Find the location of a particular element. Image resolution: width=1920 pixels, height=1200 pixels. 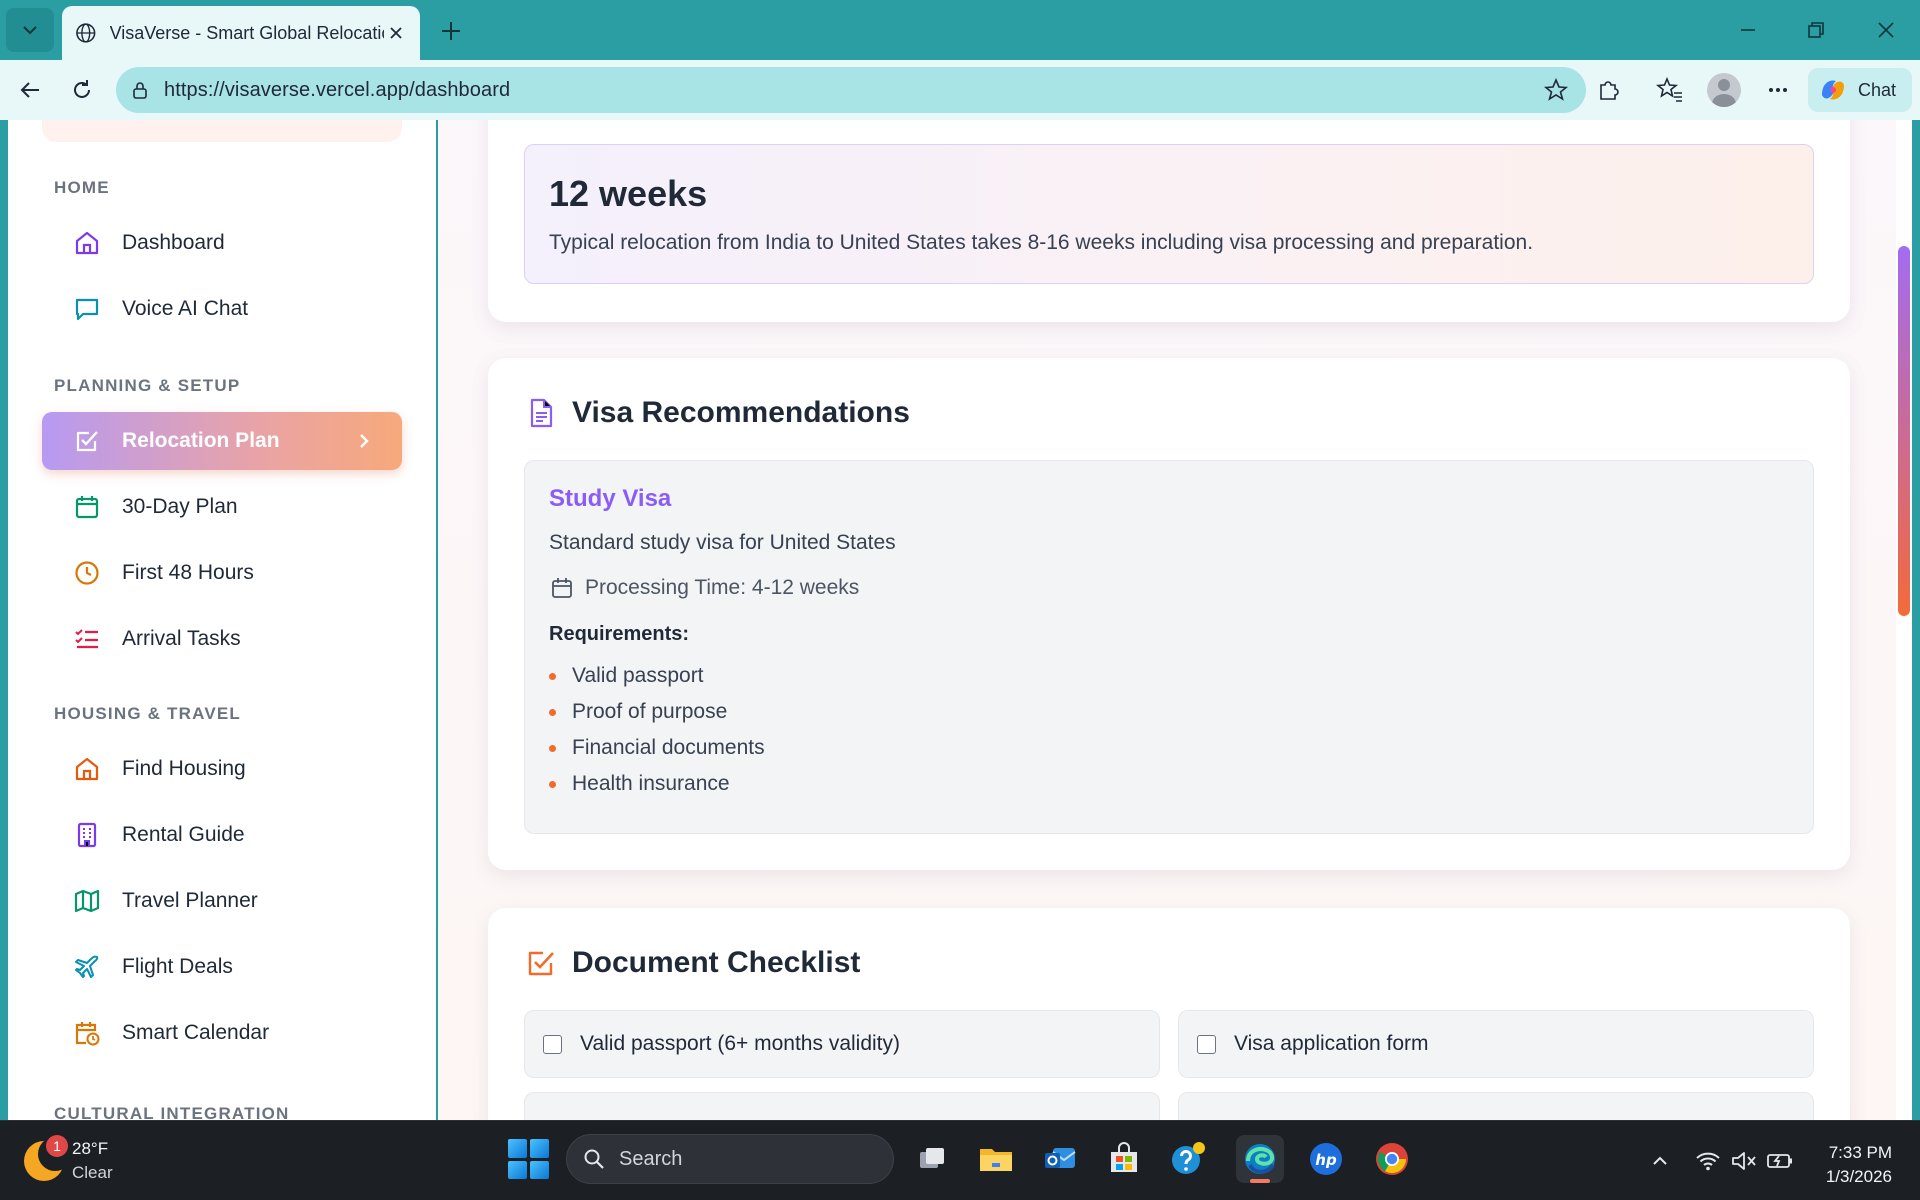

minimize-icon is located at coordinates (1748, 30).